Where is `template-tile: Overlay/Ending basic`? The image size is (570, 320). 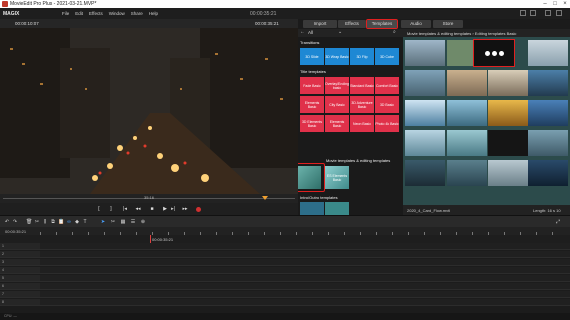 template-tile: Overlay/Ending basic is located at coordinates (337, 85).